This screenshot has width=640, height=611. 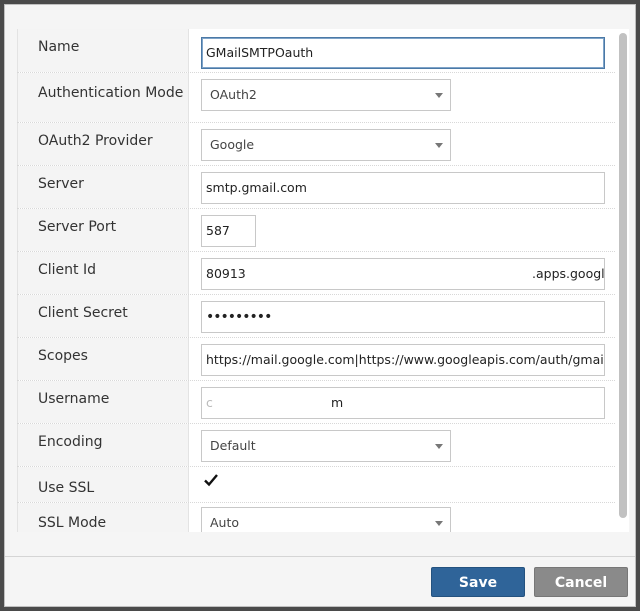 I want to click on client-id-value-start: 80913, so click(x=226, y=273).